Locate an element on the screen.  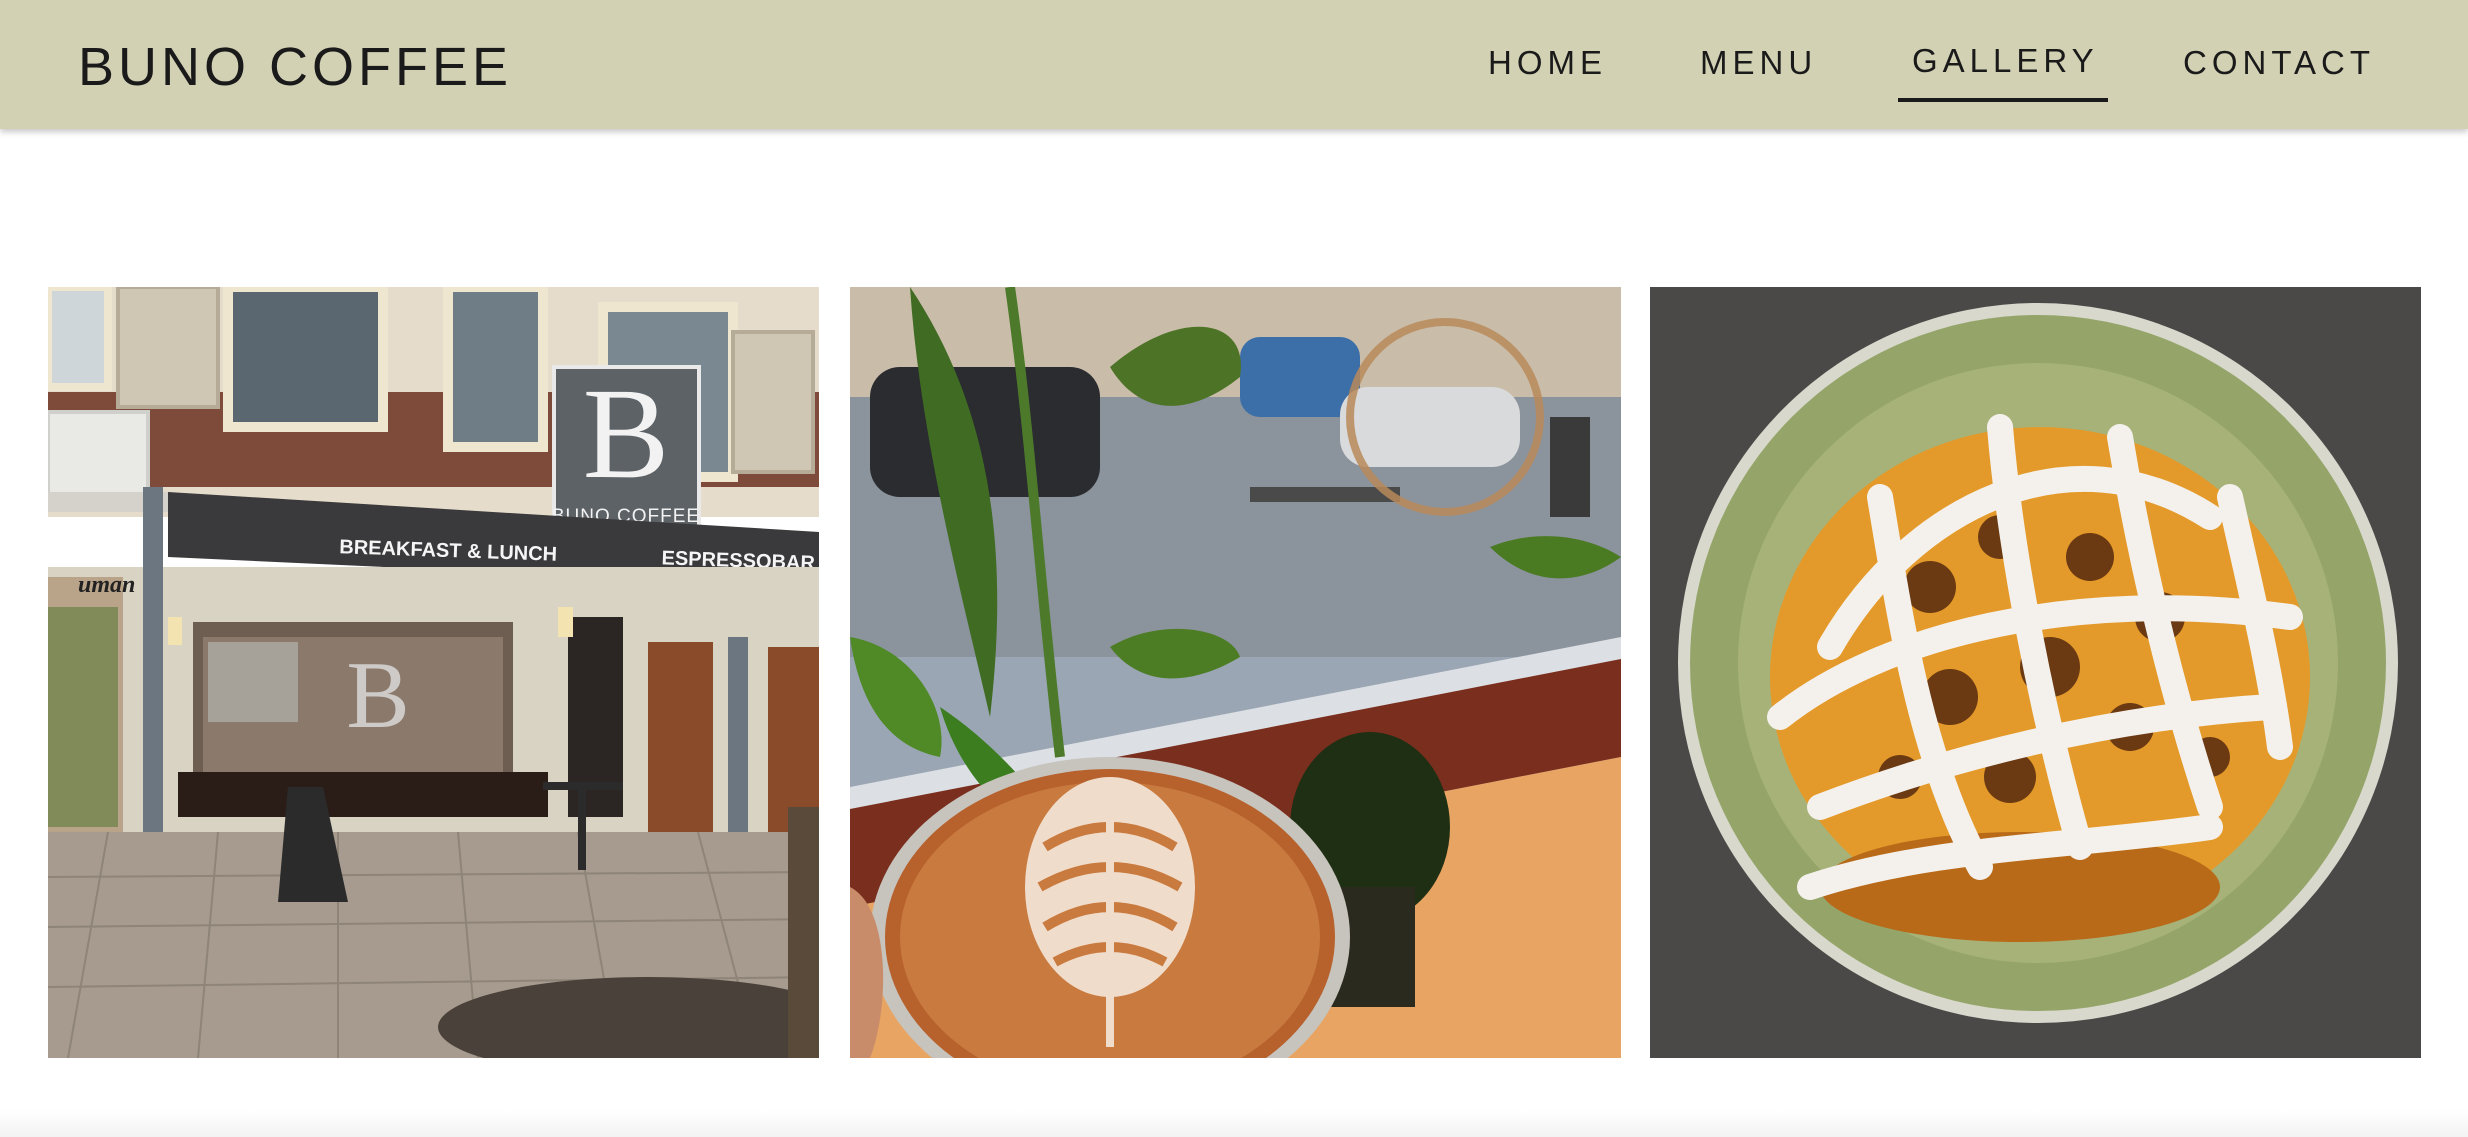
site-header: BUNO COFFEE HOME MENU GALLERY CONTACT is located at coordinates (1234, 64).